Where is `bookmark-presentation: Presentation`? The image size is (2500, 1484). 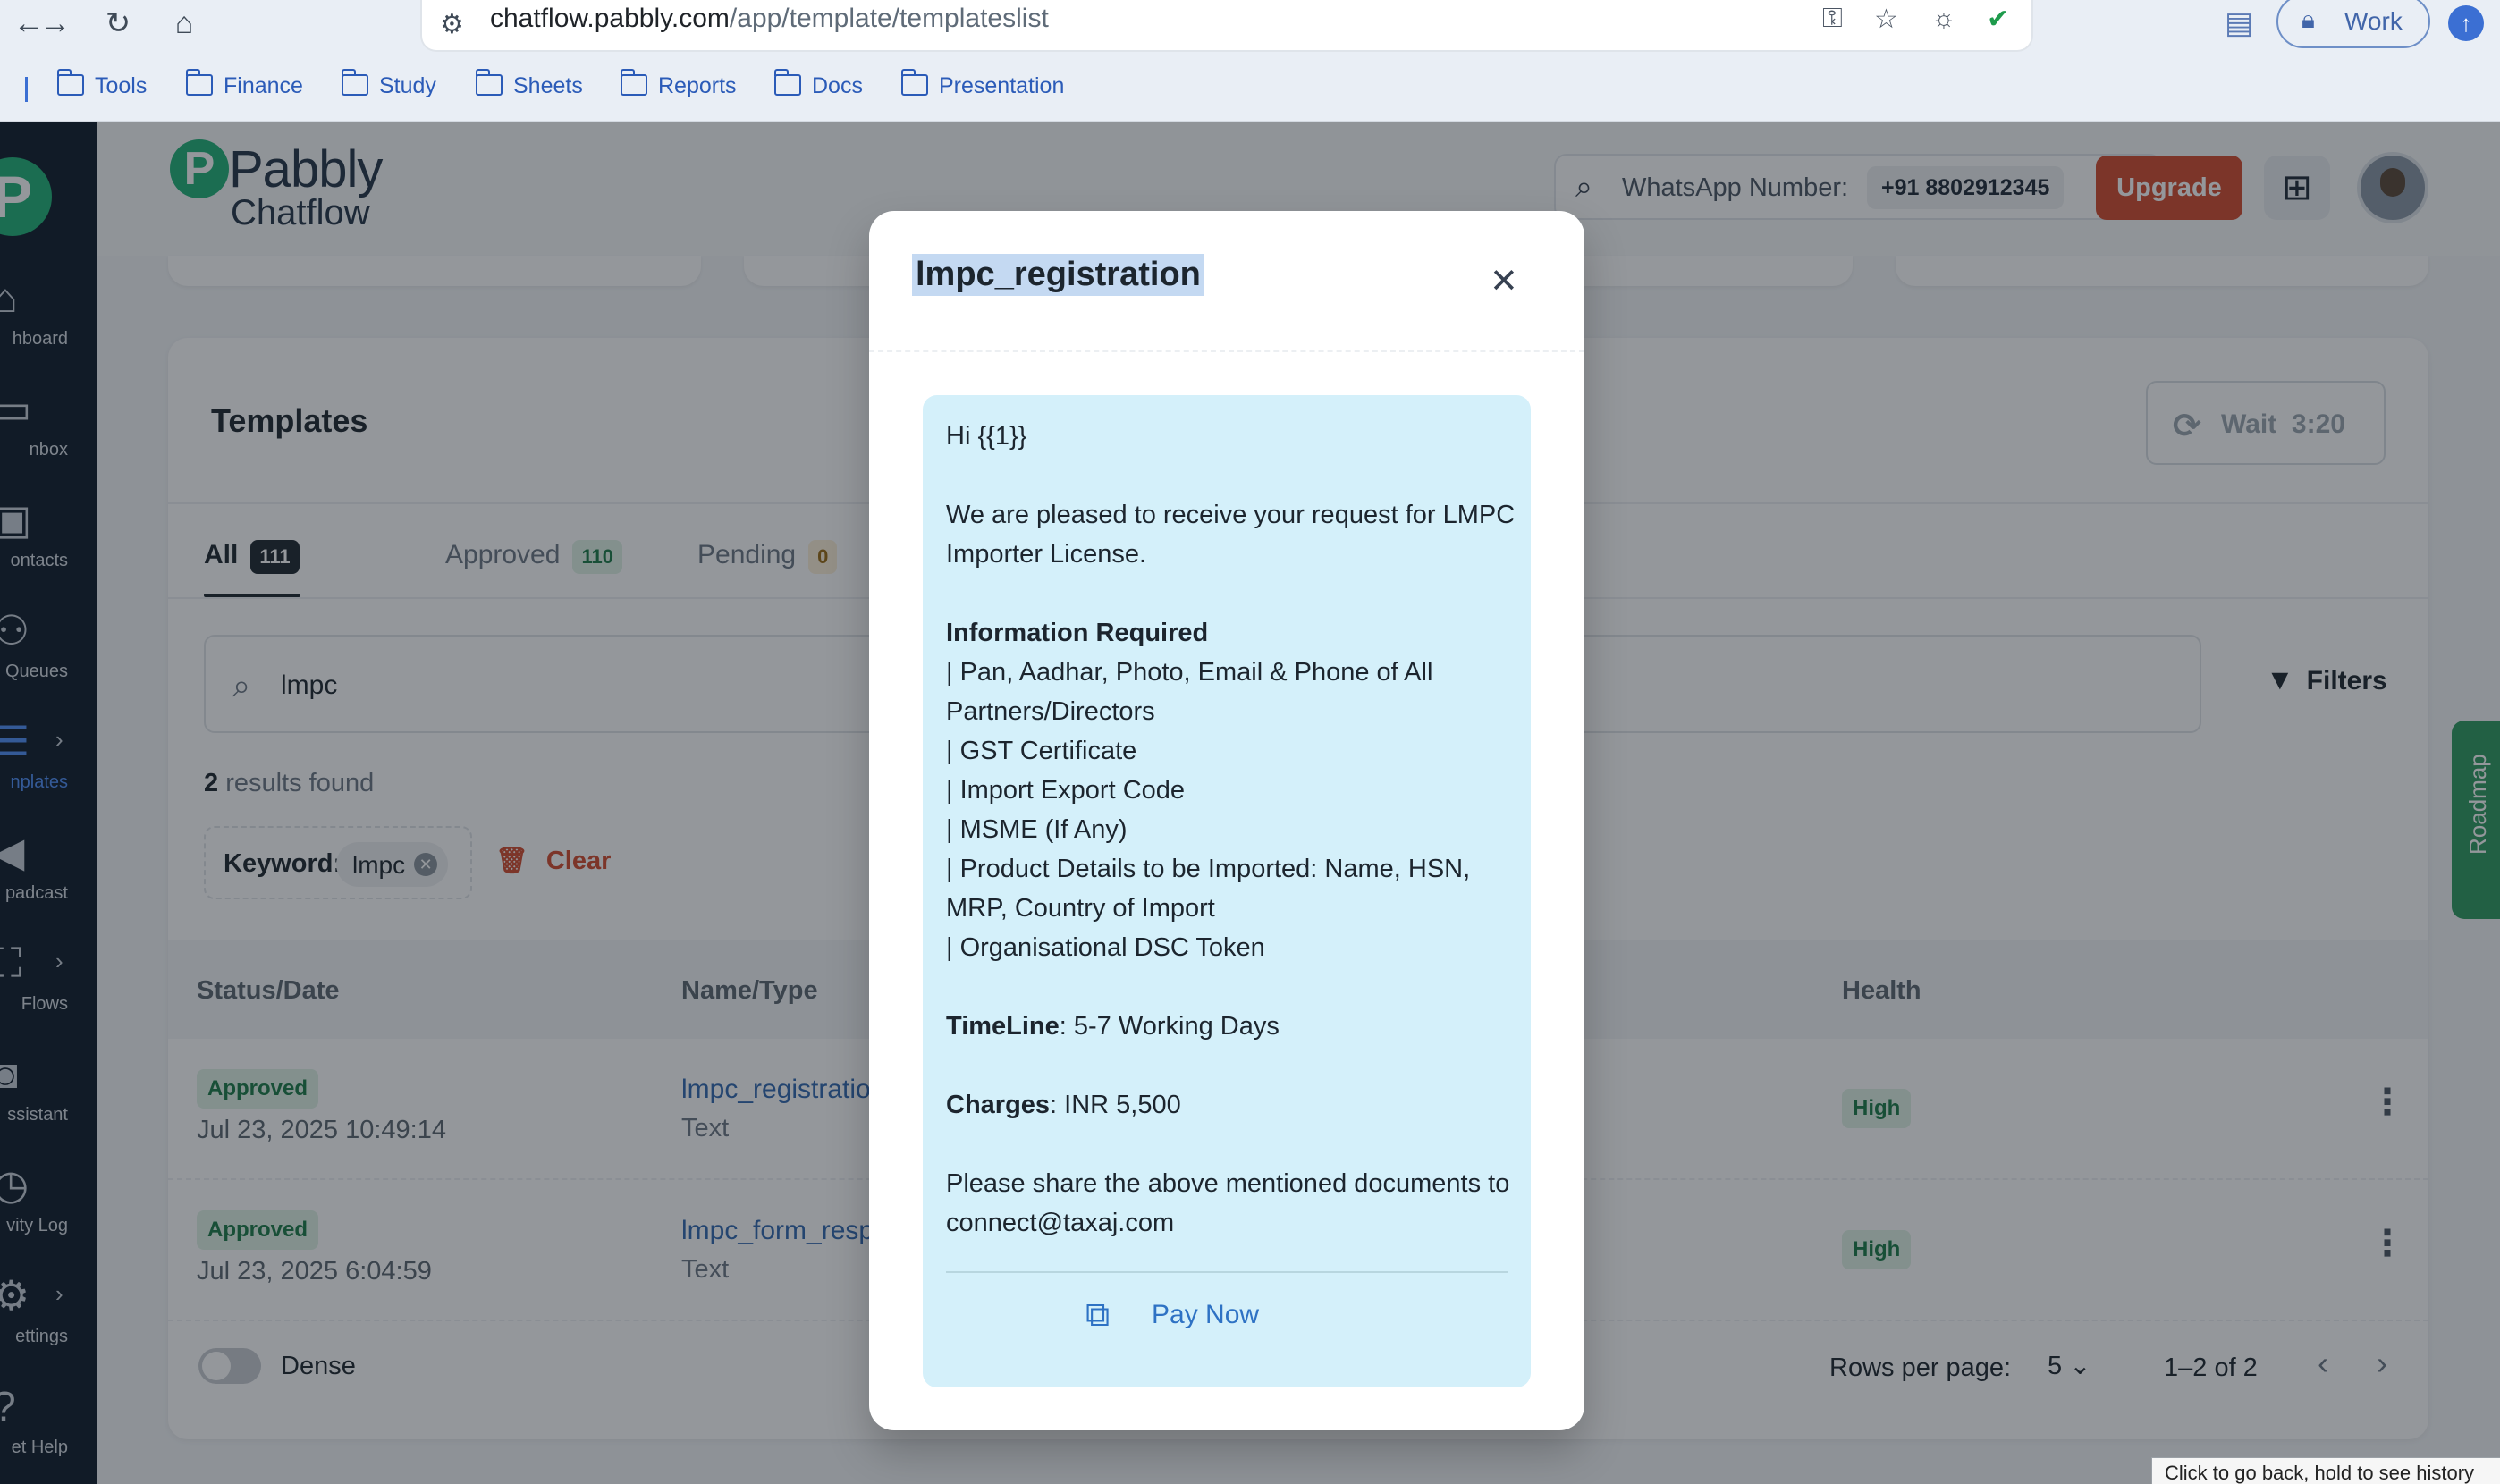 bookmark-presentation: Presentation is located at coordinates (982, 84).